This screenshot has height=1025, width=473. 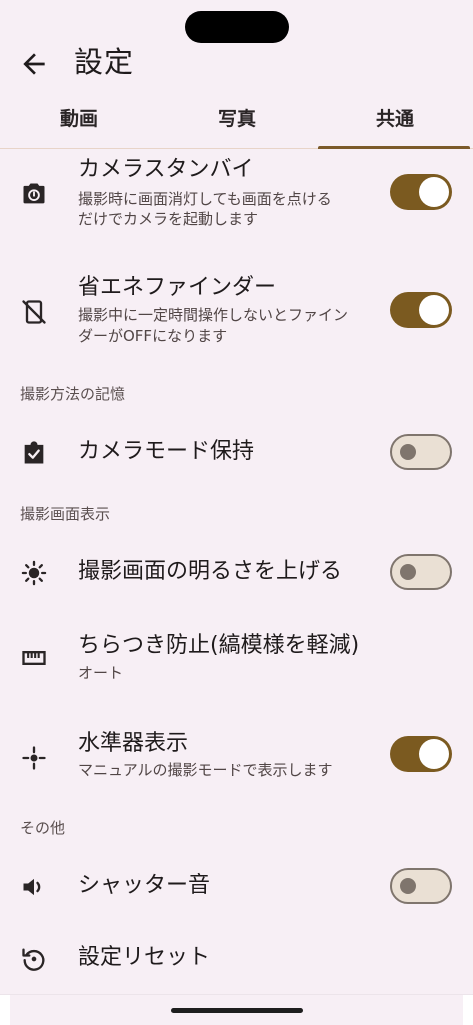 I want to click on tab-bar: 動画 写真 共通, so click(x=236, y=125).